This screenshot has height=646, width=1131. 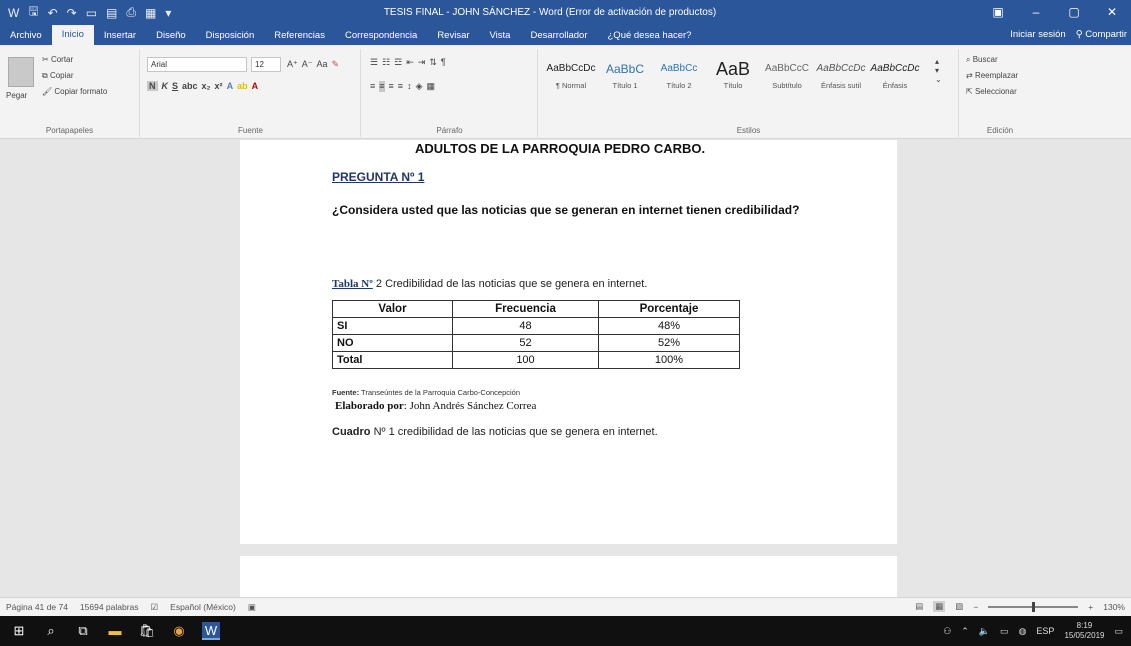 What do you see at coordinates (895, 79) in the screenshot?
I see `style-emphasis: AaBbCcDc Énfasis` at bounding box center [895, 79].